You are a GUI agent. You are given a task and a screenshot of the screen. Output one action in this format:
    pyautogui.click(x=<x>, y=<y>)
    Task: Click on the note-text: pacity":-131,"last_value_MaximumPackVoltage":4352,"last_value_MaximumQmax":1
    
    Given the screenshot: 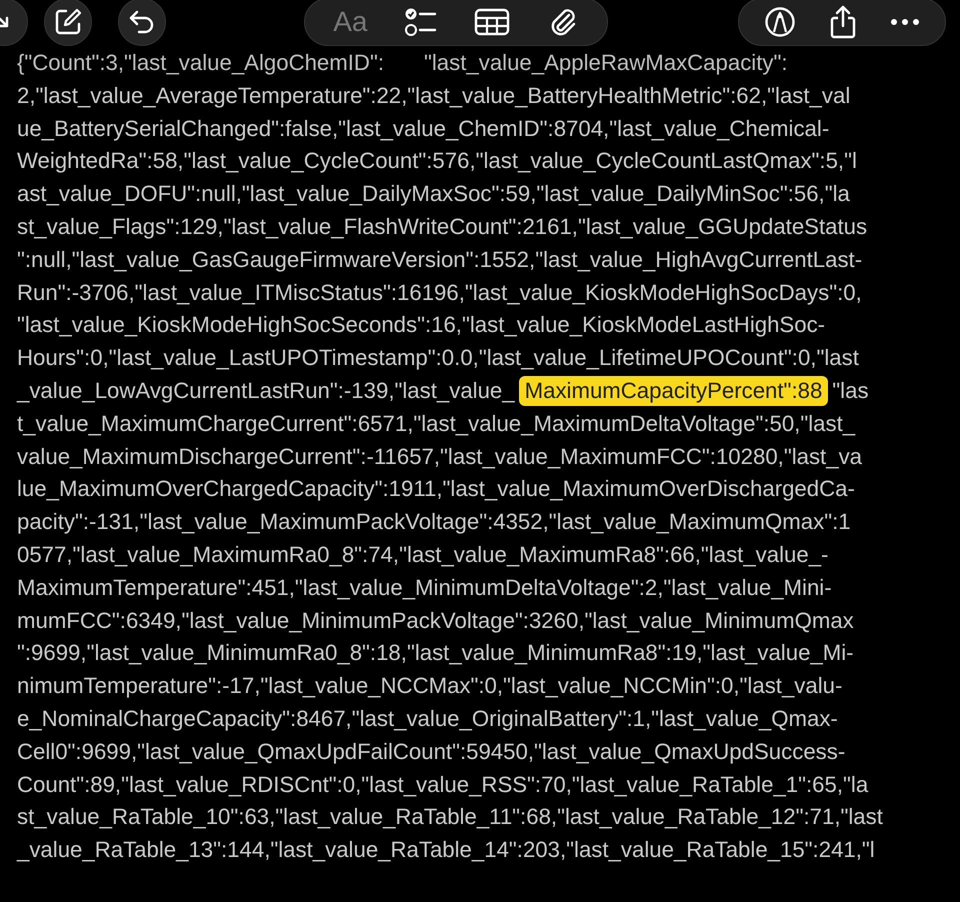 What is the action you would take?
    pyautogui.click(x=434, y=522)
    